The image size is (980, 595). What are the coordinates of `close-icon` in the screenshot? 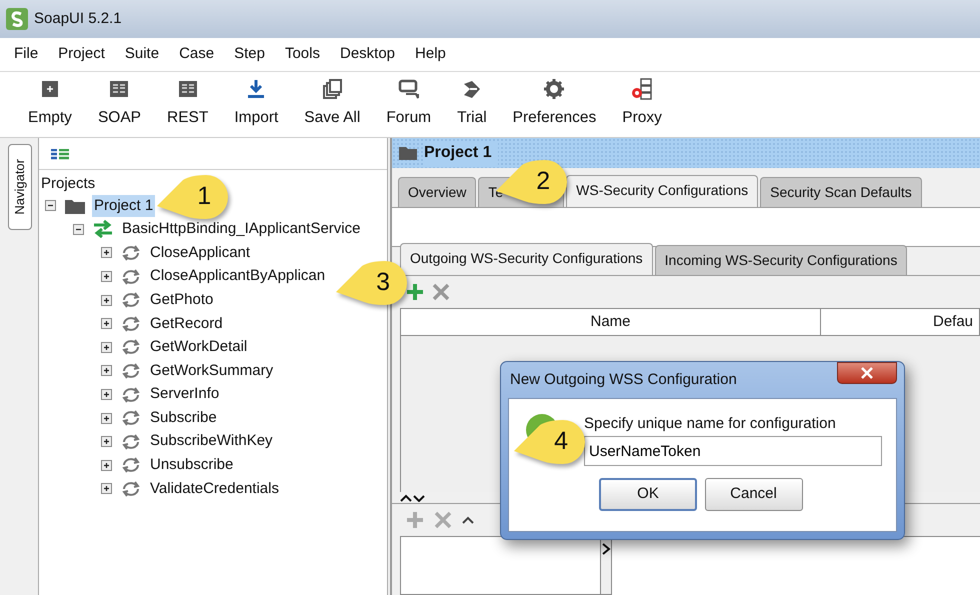 It's located at (867, 373).